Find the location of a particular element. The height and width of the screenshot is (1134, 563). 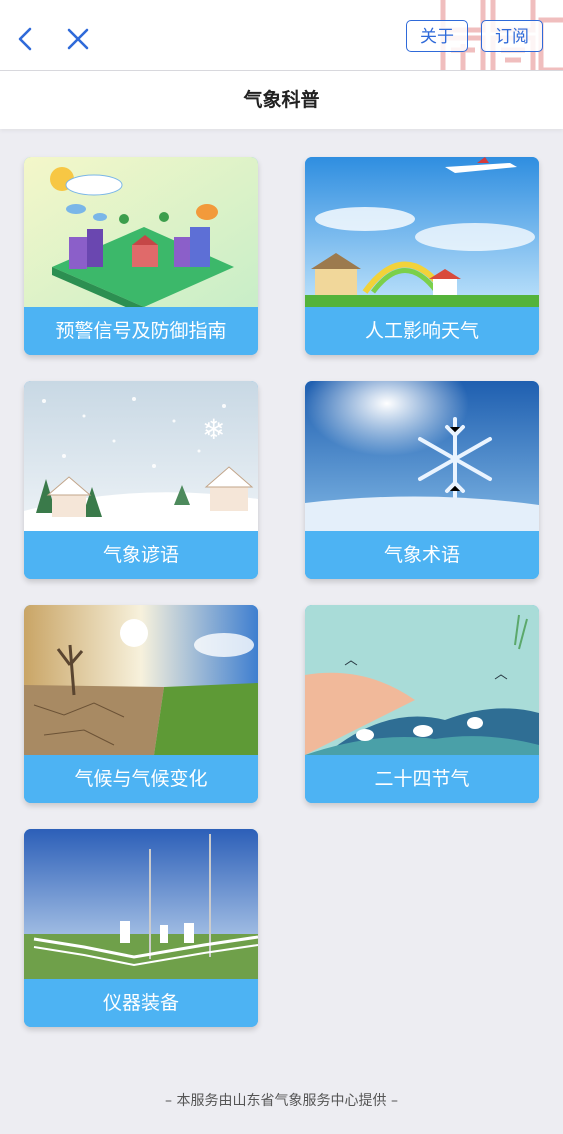

card-image-warning-signals is located at coordinates (141, 232).